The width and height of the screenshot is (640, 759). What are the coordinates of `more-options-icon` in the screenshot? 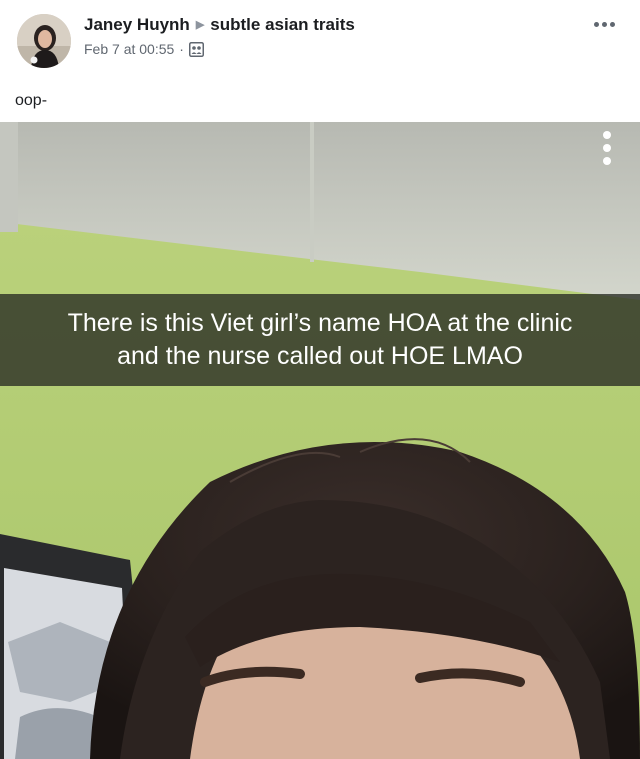 It's located at (596, 24).